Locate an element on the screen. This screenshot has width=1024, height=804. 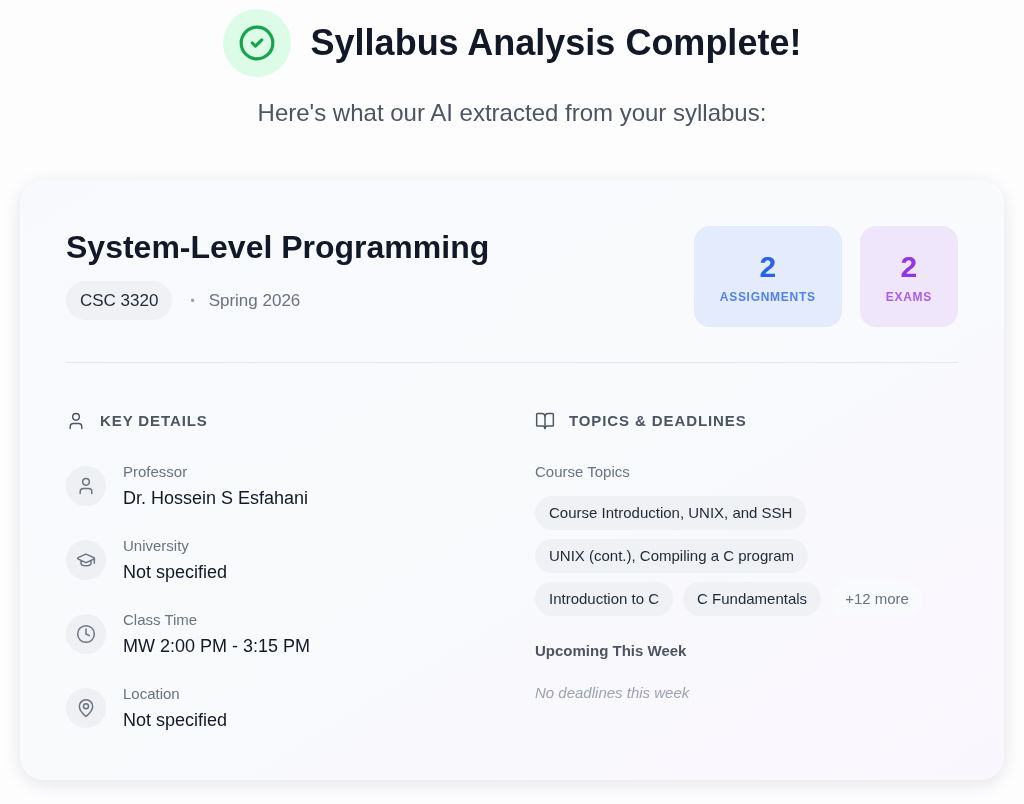
empty-deadlines-text: No deadlines this week is located at coordinates (613, 693).